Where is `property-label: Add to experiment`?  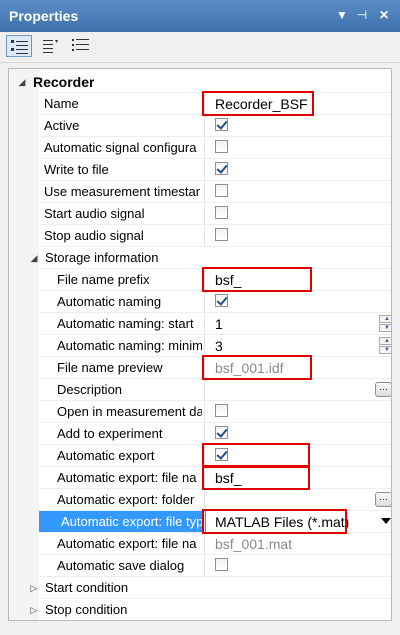 property-label: Add to experiment is located at coordinates (110, 433).